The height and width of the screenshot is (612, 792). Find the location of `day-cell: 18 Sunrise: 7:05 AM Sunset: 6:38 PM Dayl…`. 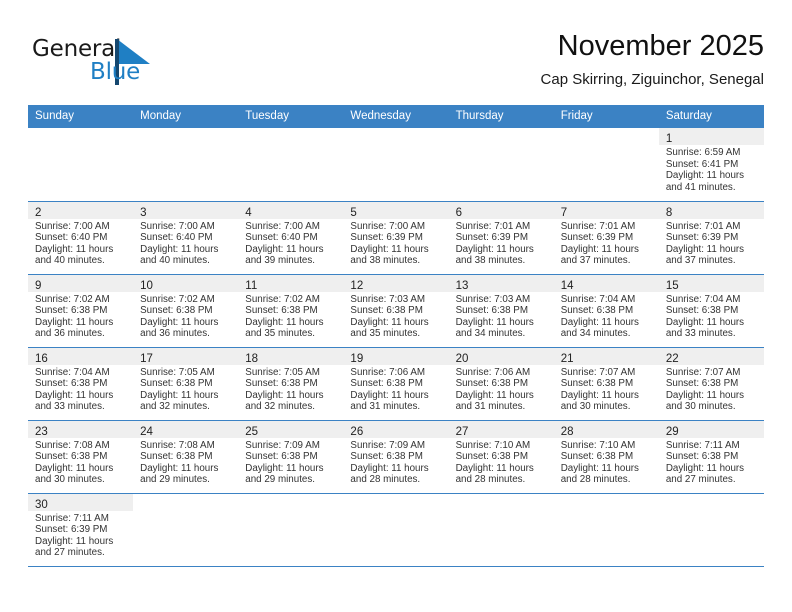

day-cell: 18 Sunrise: 7:05 AM Sunset: 6:38 PM Dayl… is located at coordinates (291, 384).